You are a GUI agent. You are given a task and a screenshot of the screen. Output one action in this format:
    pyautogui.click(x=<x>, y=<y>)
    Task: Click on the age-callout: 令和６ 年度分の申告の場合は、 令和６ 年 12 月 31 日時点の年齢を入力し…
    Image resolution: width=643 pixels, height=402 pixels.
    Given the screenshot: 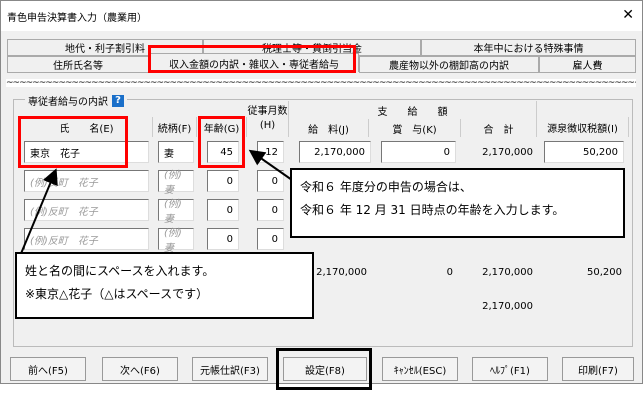 What is the action you would take?
    pyautogui.click(x=457, y=203)
    